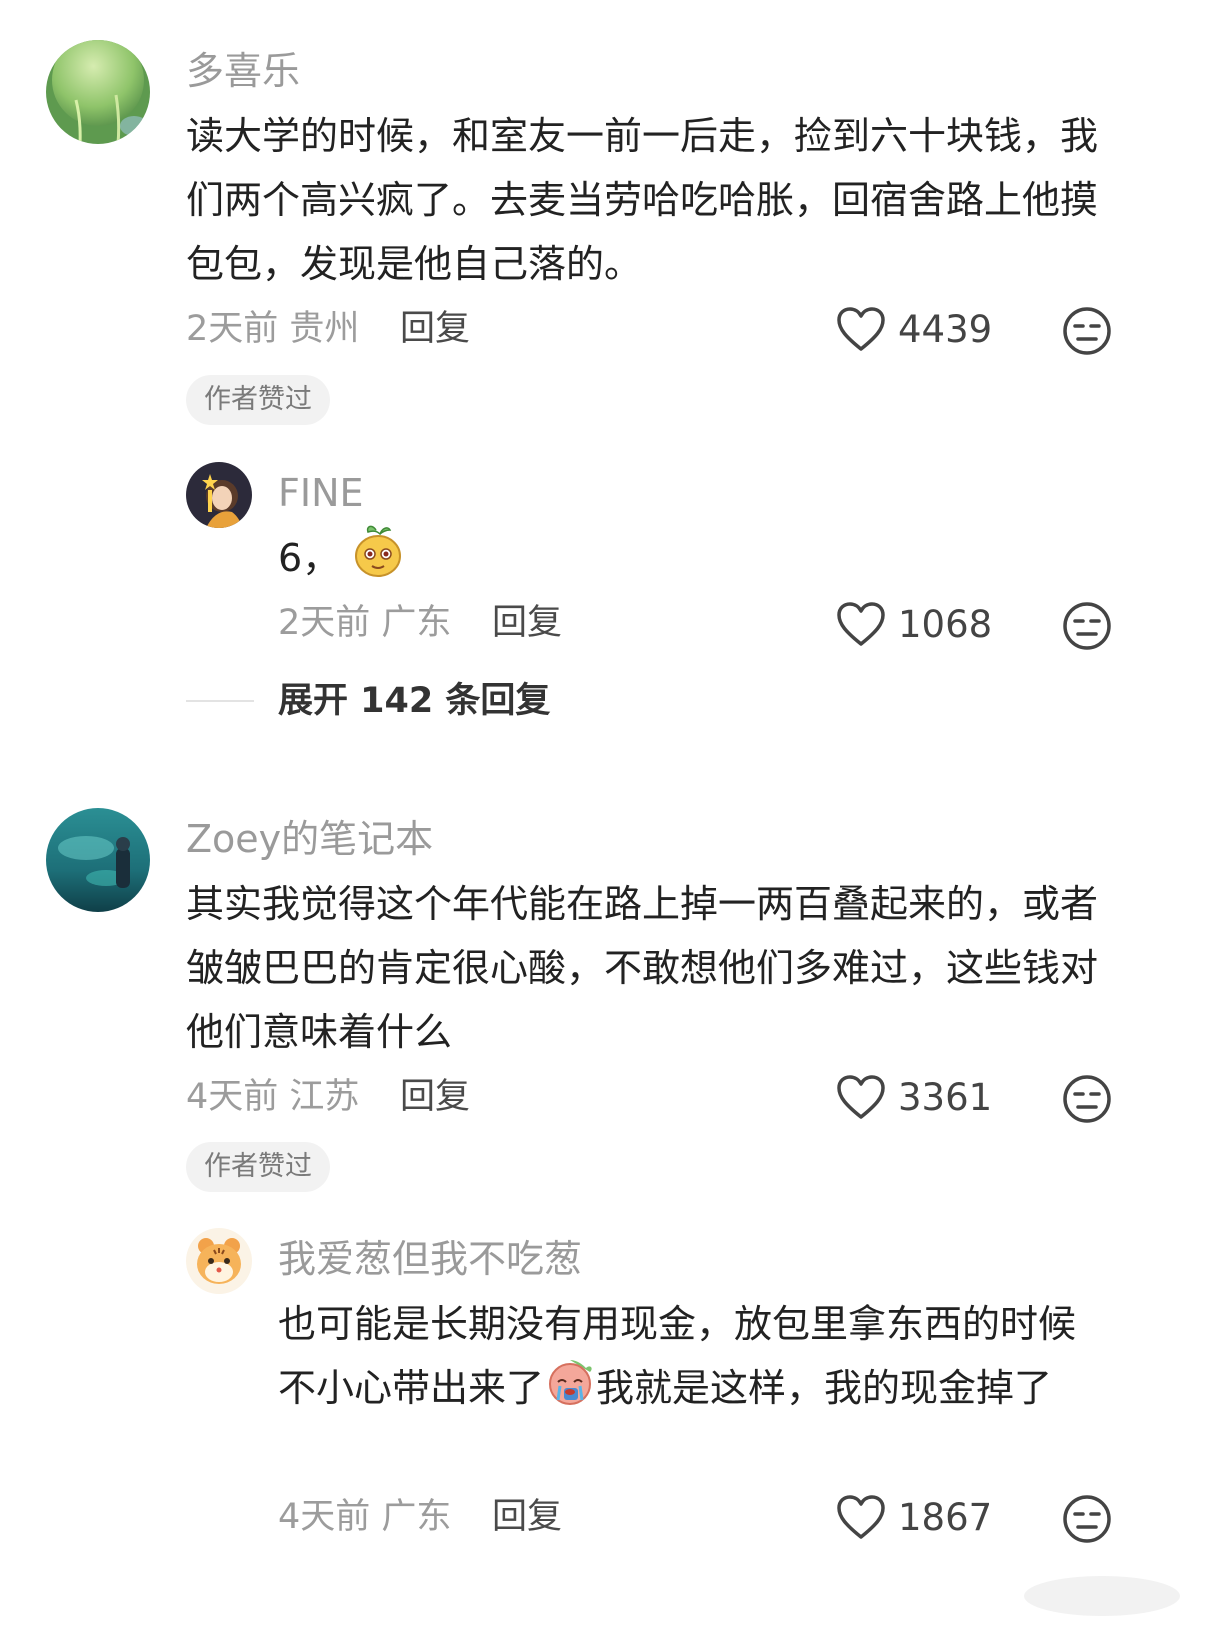 The height and width of the screenshot is (1631, 1206). What do you see at coordinates (688, 560) in the screenshot?
I see `reply-text: 6，` at bounding box center [688, 560].